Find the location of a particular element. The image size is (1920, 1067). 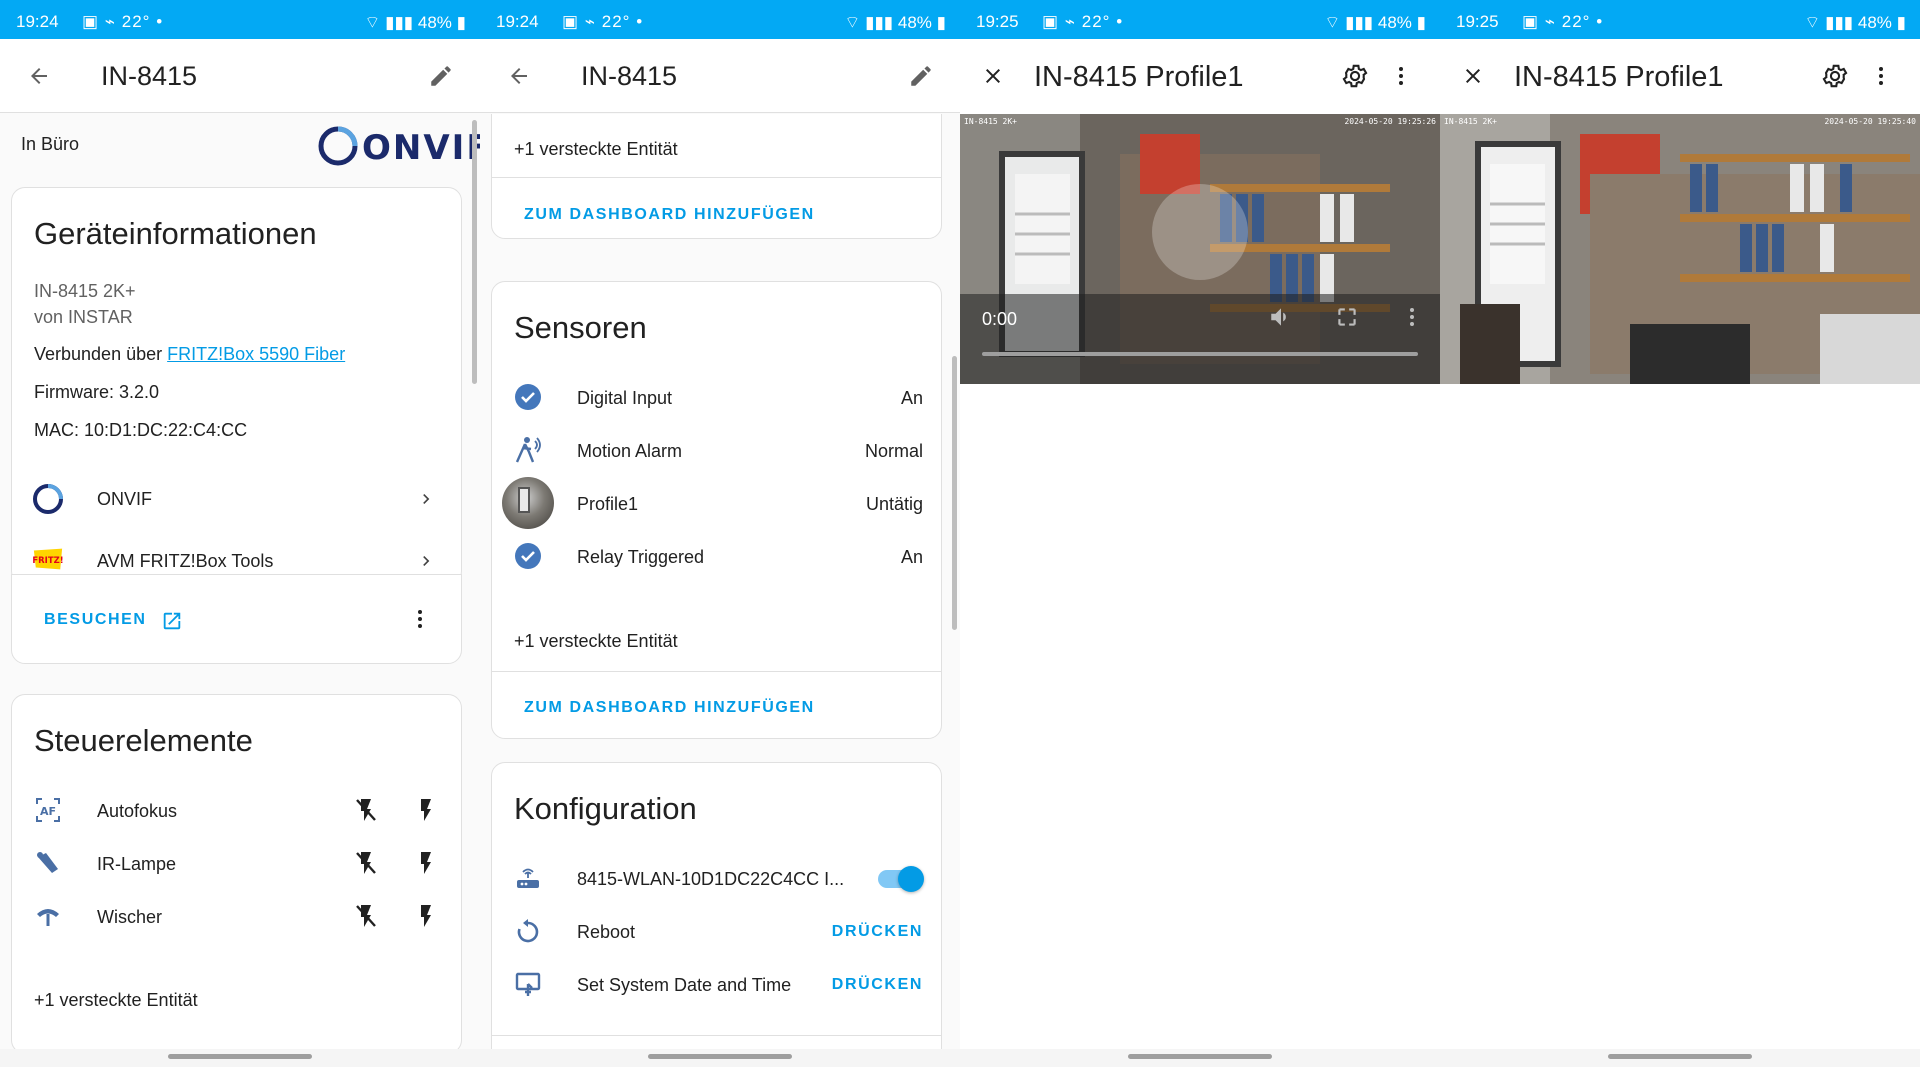

fritz-logo-icon: FRITZ! is located at coordinates (48, 559).